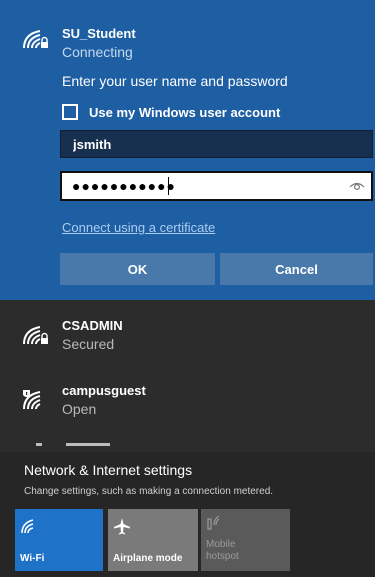 The image size is (375, 577). What do you see at coordinates (357, 186) in the screenshot?
I see `eye-icon` at bounding box center [357, 186].